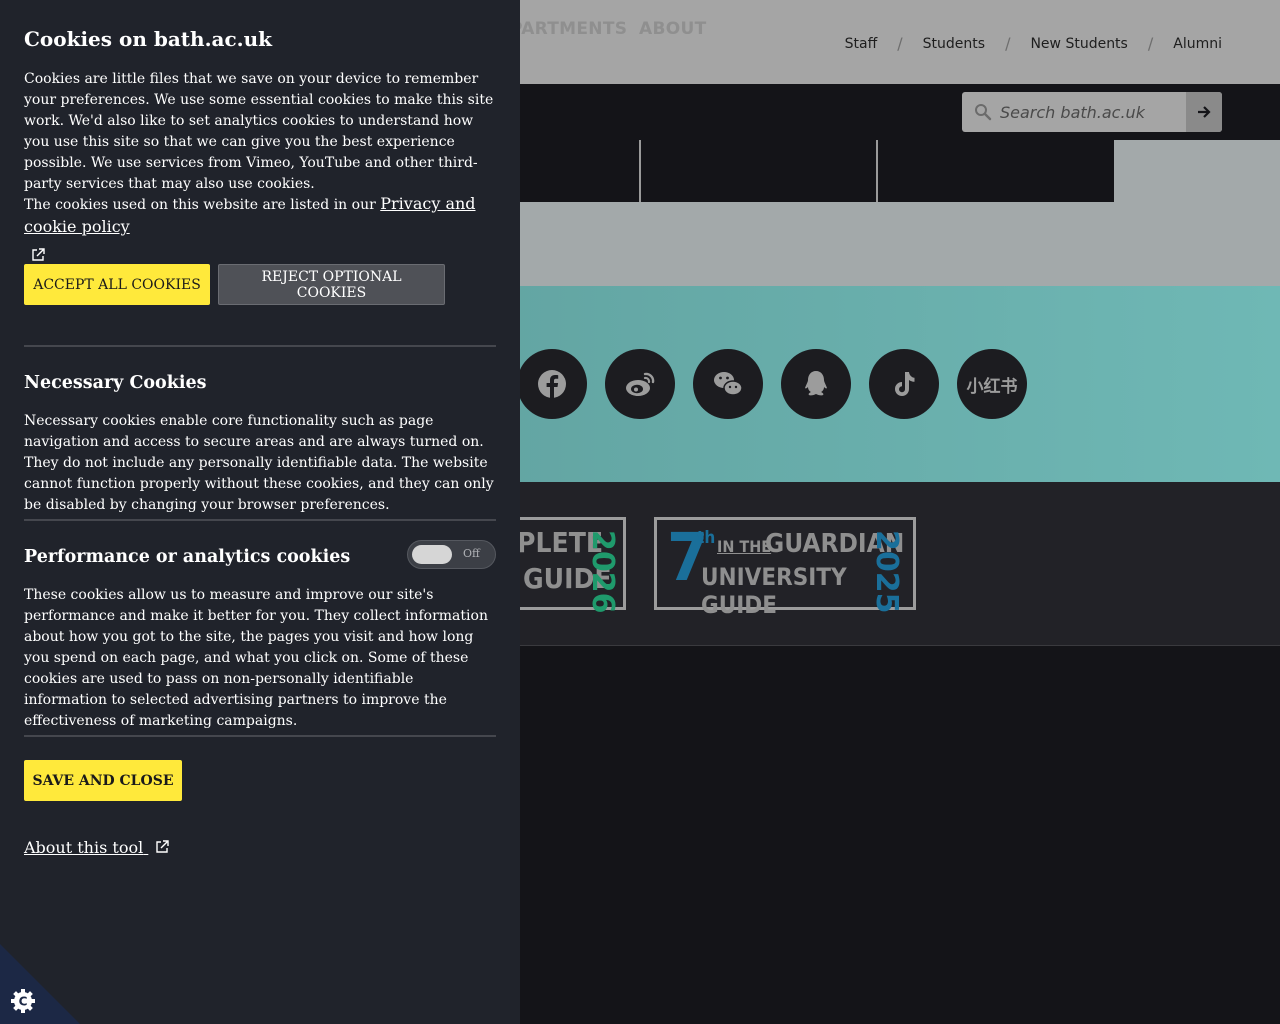 This screenshot has width=1280, height=1024. What do you see at coordinates (1072, 112) in the screenshot?
I see `search-input` at bounding box center [1072, 112].